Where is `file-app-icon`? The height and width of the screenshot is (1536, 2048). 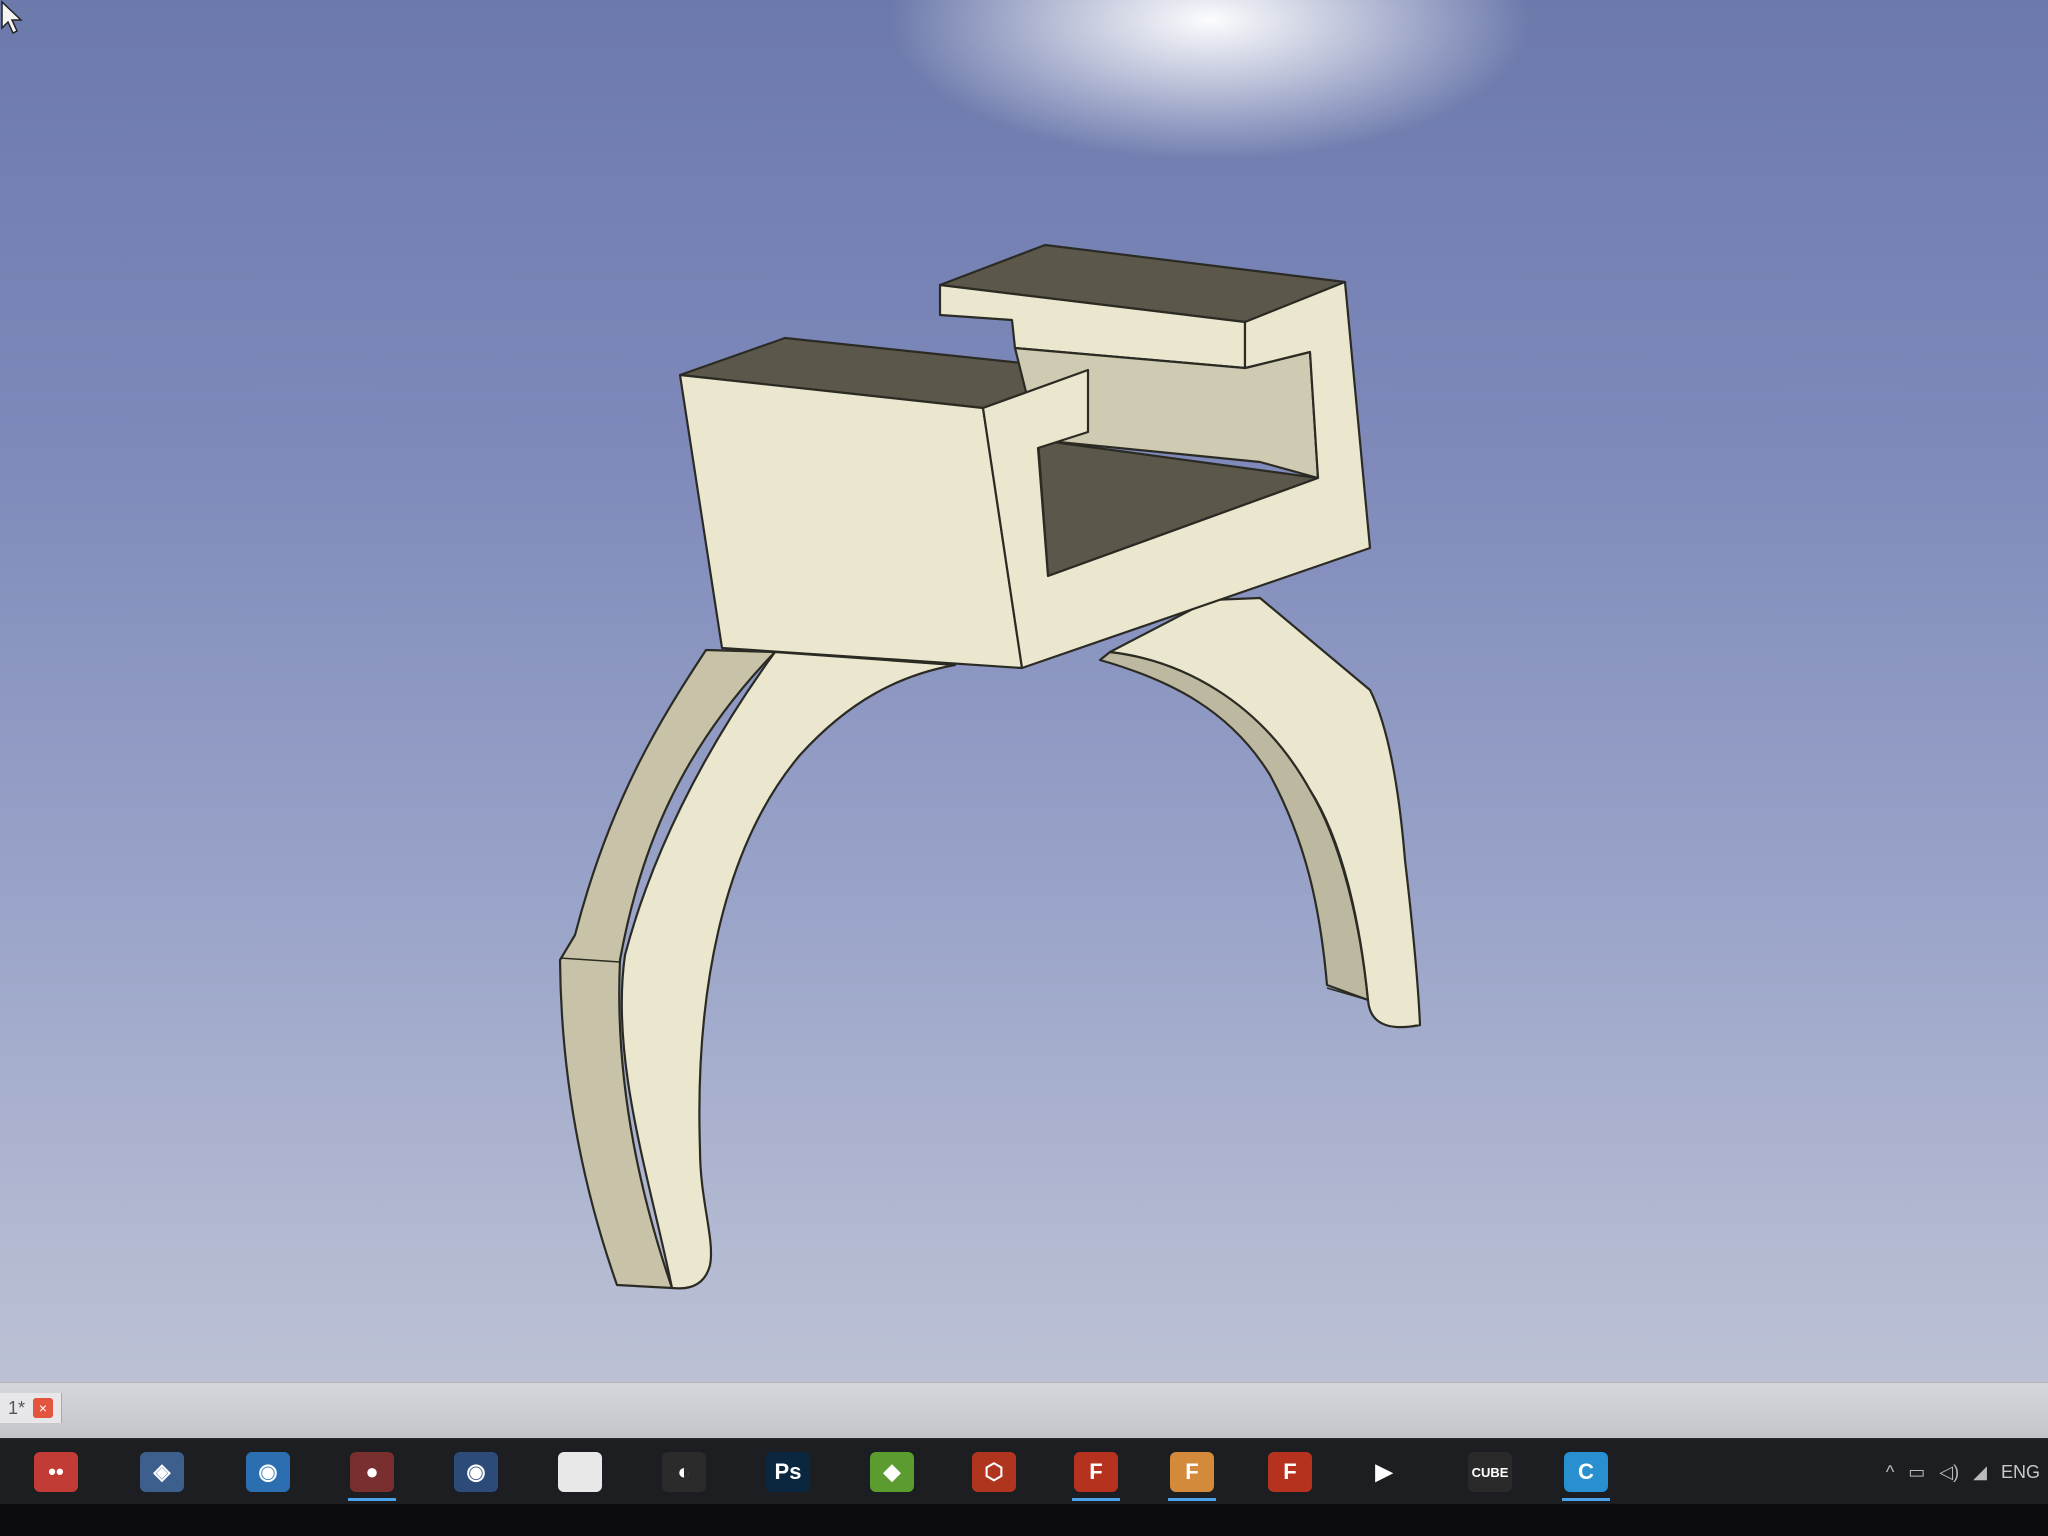 file-app-icon is located at coordinates (580, 1472).